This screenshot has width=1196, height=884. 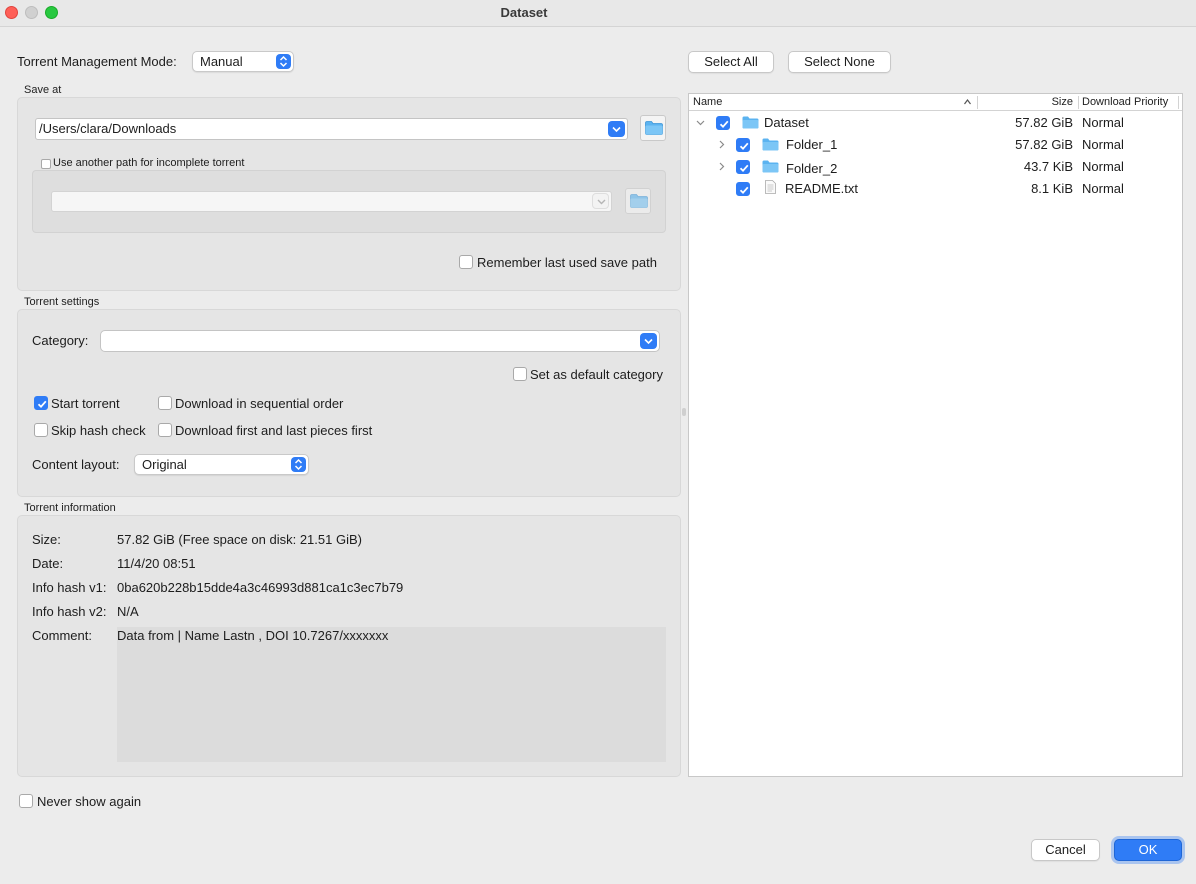 I want to click on splitter-handle, so click(x=684, y=412).